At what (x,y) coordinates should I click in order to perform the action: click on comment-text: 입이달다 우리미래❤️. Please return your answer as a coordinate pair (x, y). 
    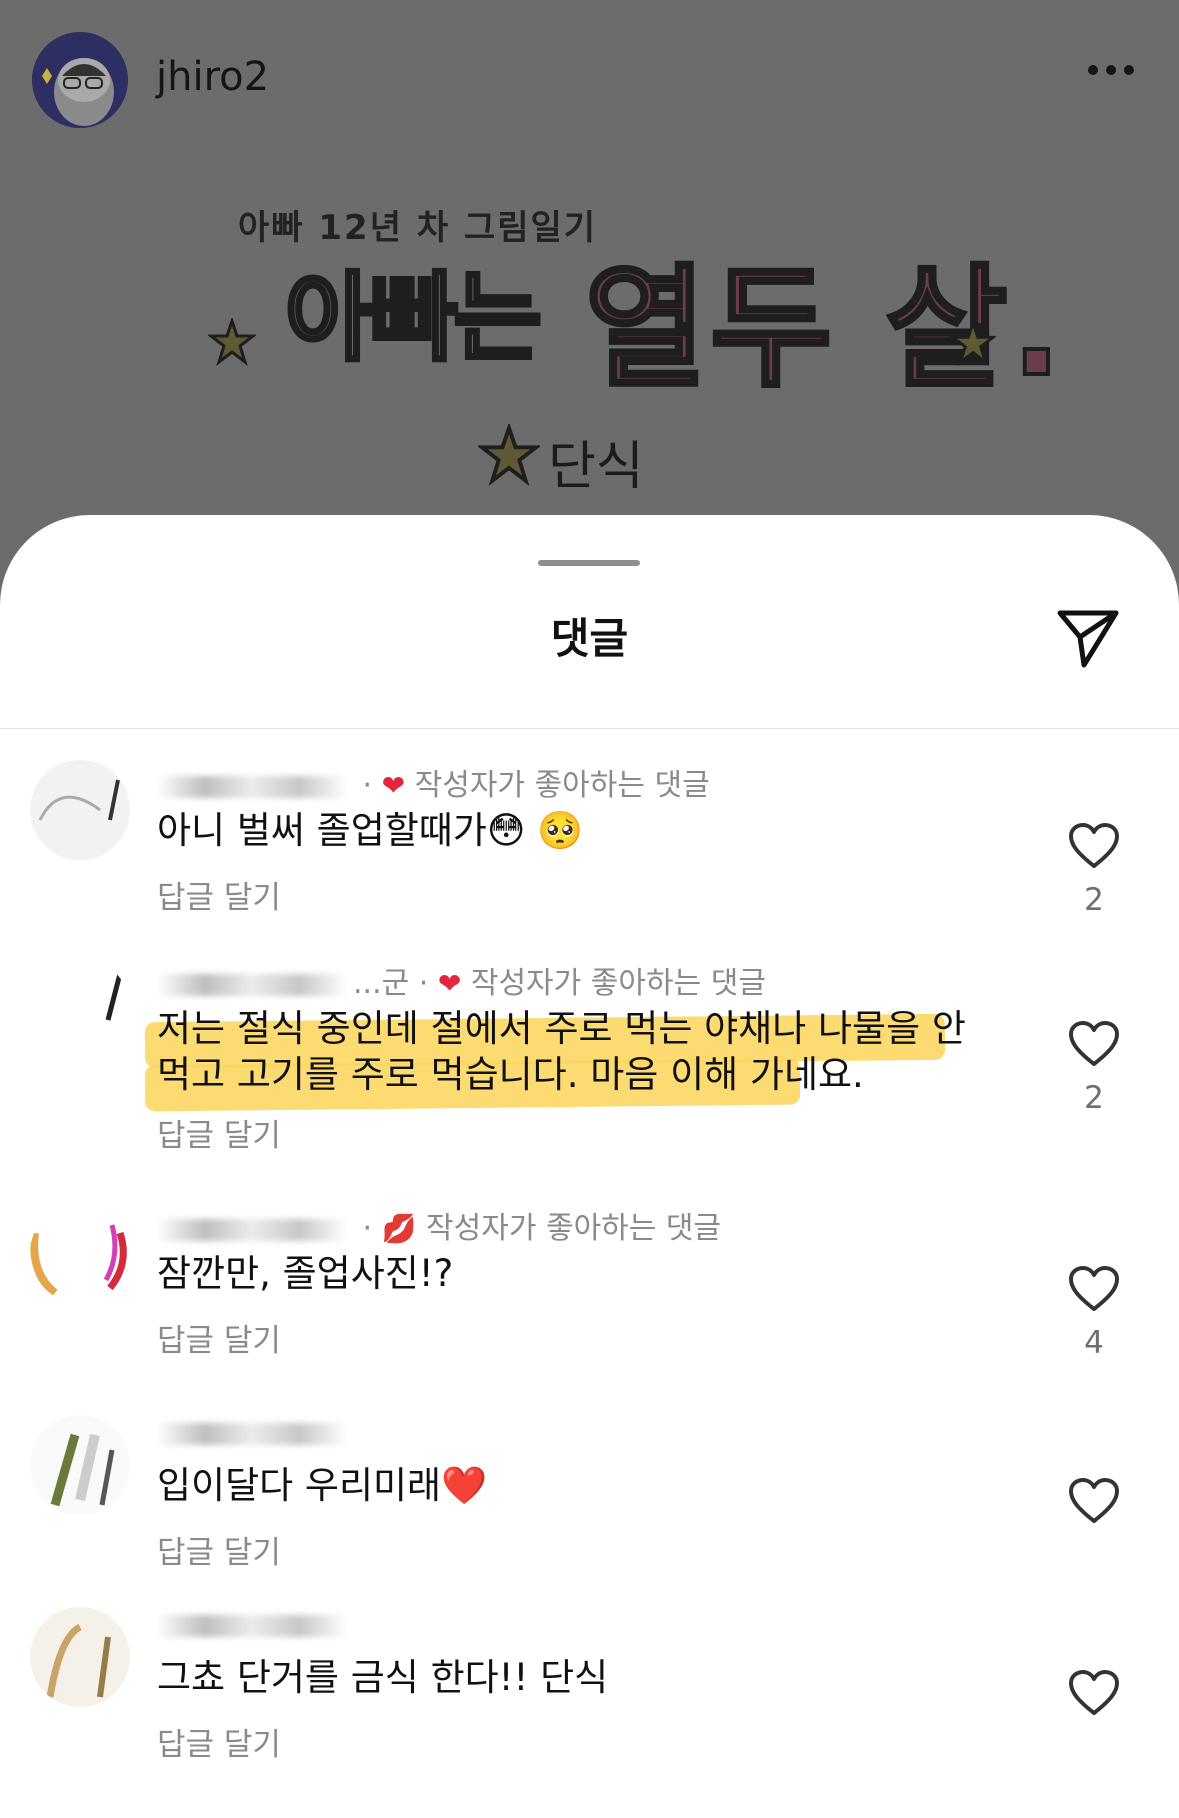
    Looking at the image, I should click on (322, 1485).